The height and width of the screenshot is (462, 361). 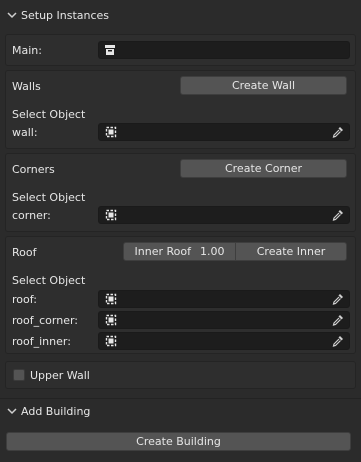 I want to click on inner-roof-field: Inner Roof 1.00, so click(x=179, y=251).